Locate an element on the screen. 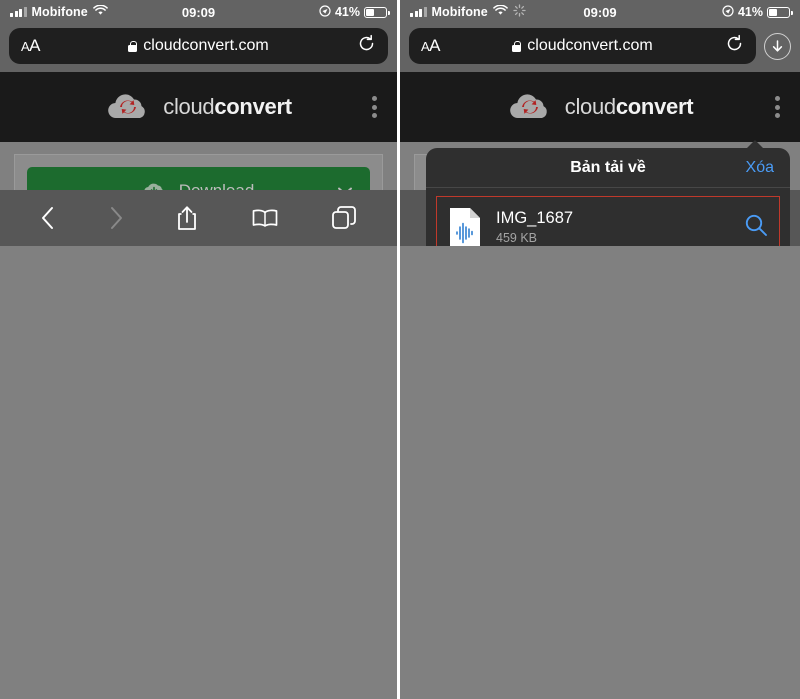 The width and height of the screenshot is (800, 699). share-icon is located at coordinates (187, 218).